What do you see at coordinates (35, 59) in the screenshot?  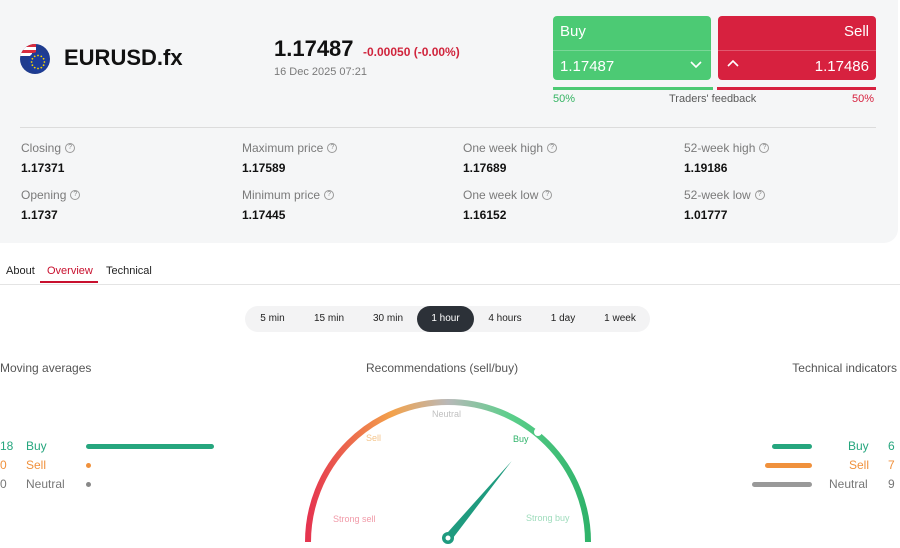 I see `eu-us-flag-icon` at bounding box center [35, 59].